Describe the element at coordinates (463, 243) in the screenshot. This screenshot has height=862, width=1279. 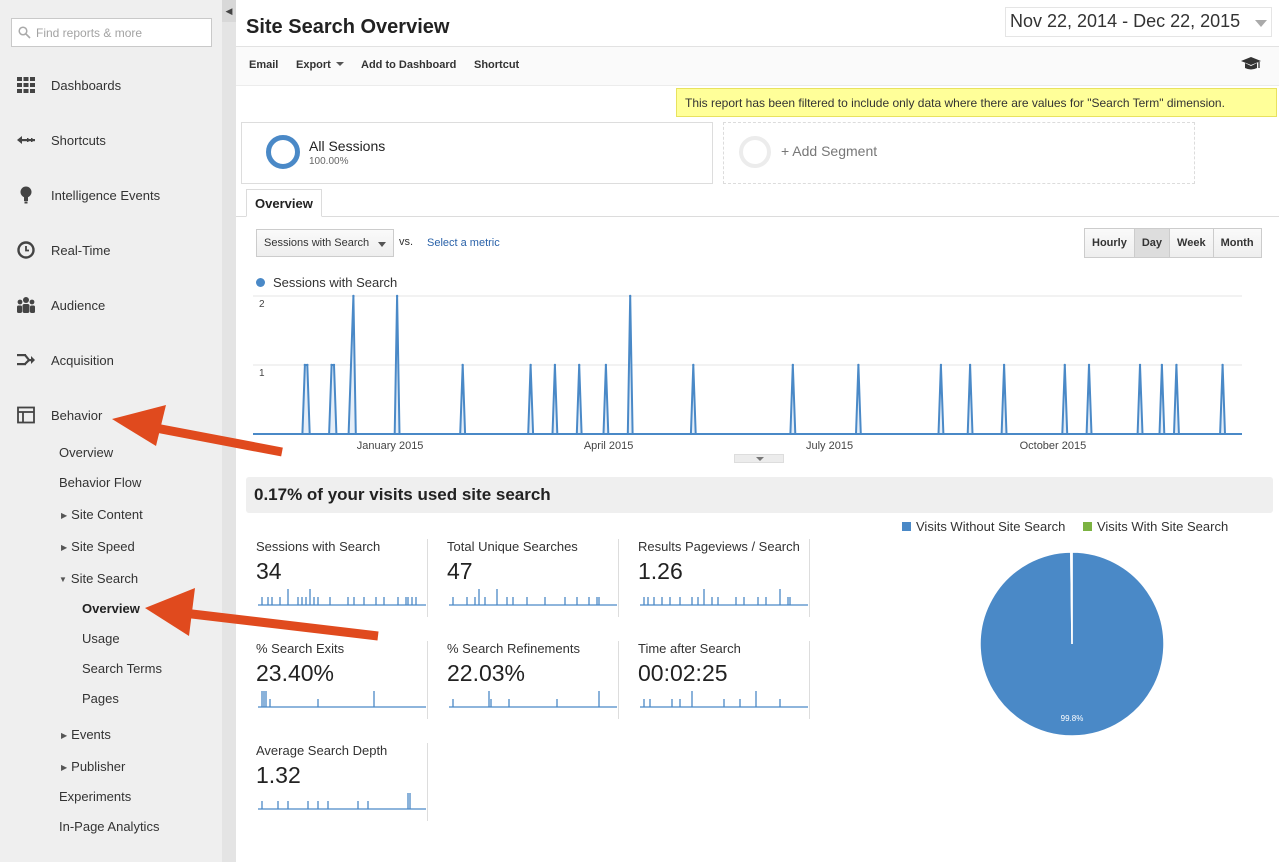
I see `select-metric-link: Select a metric` at that location.